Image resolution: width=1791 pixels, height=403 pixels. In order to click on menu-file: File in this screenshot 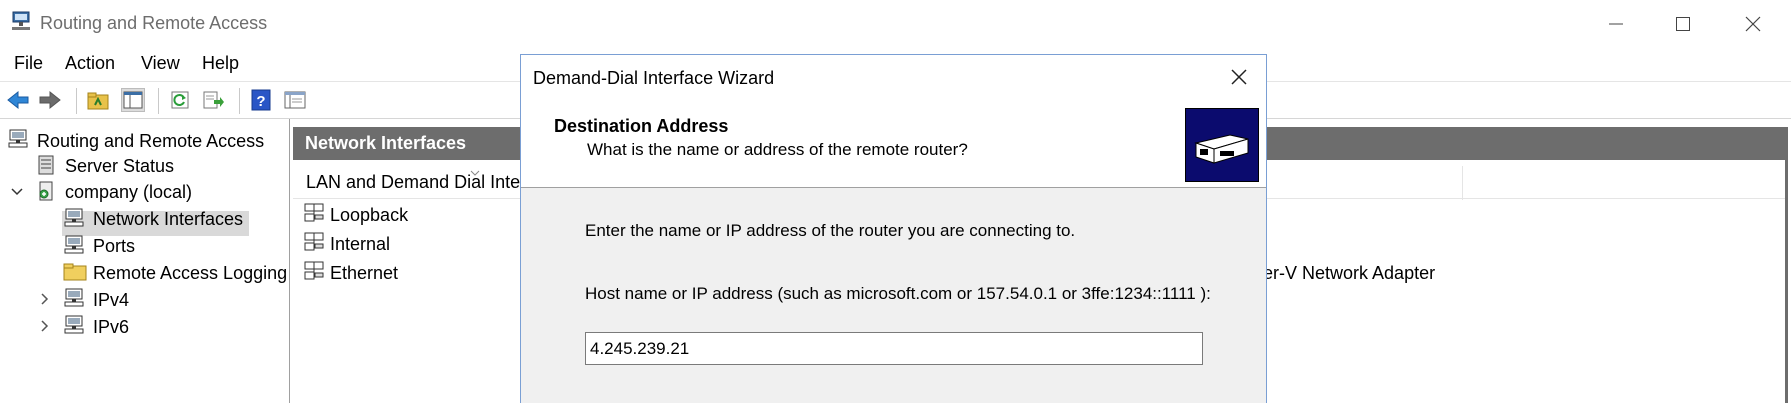, I will do `click(28, 63)`.